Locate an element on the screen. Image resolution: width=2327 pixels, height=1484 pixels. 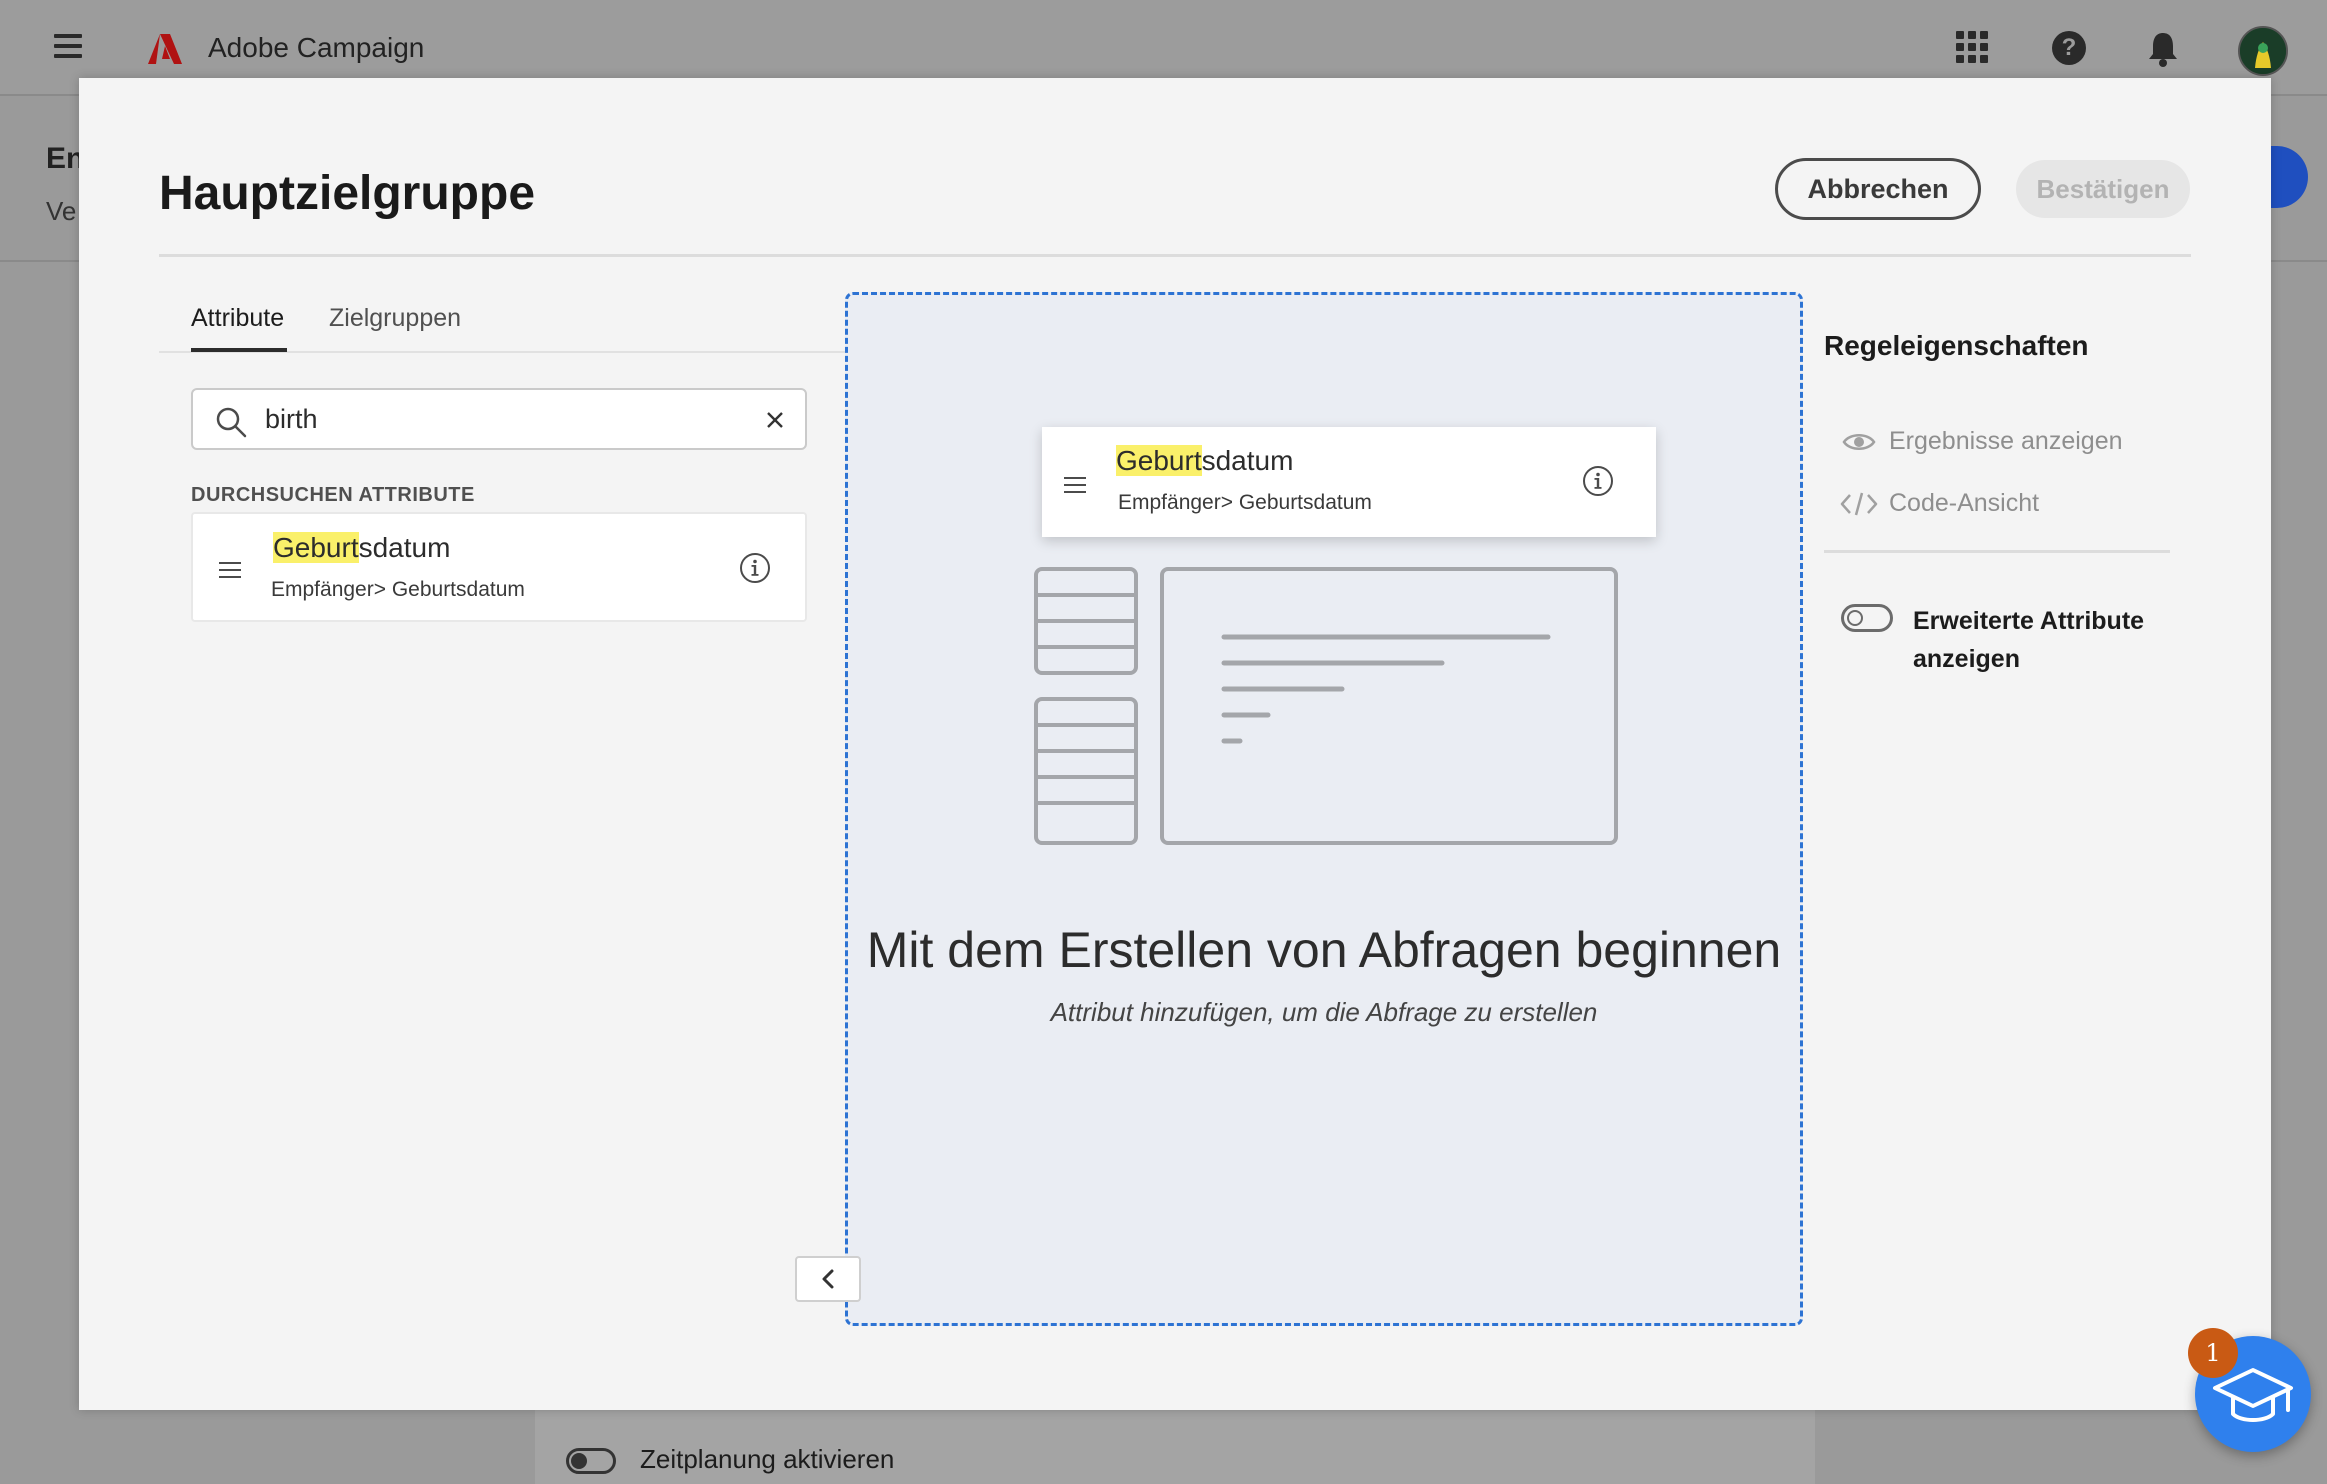
dragged-attribute-path: Empfänger> Geburtsdatum is located at coordinates (1245, 502).